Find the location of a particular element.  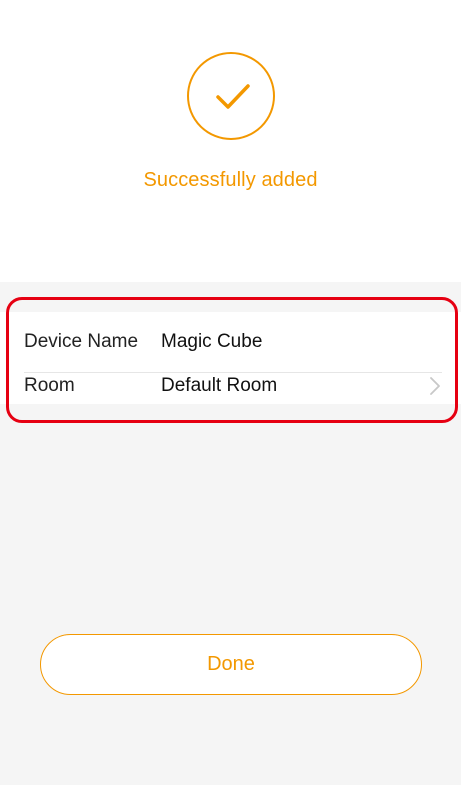

done-button: Done is located at coordinates (231, 664).